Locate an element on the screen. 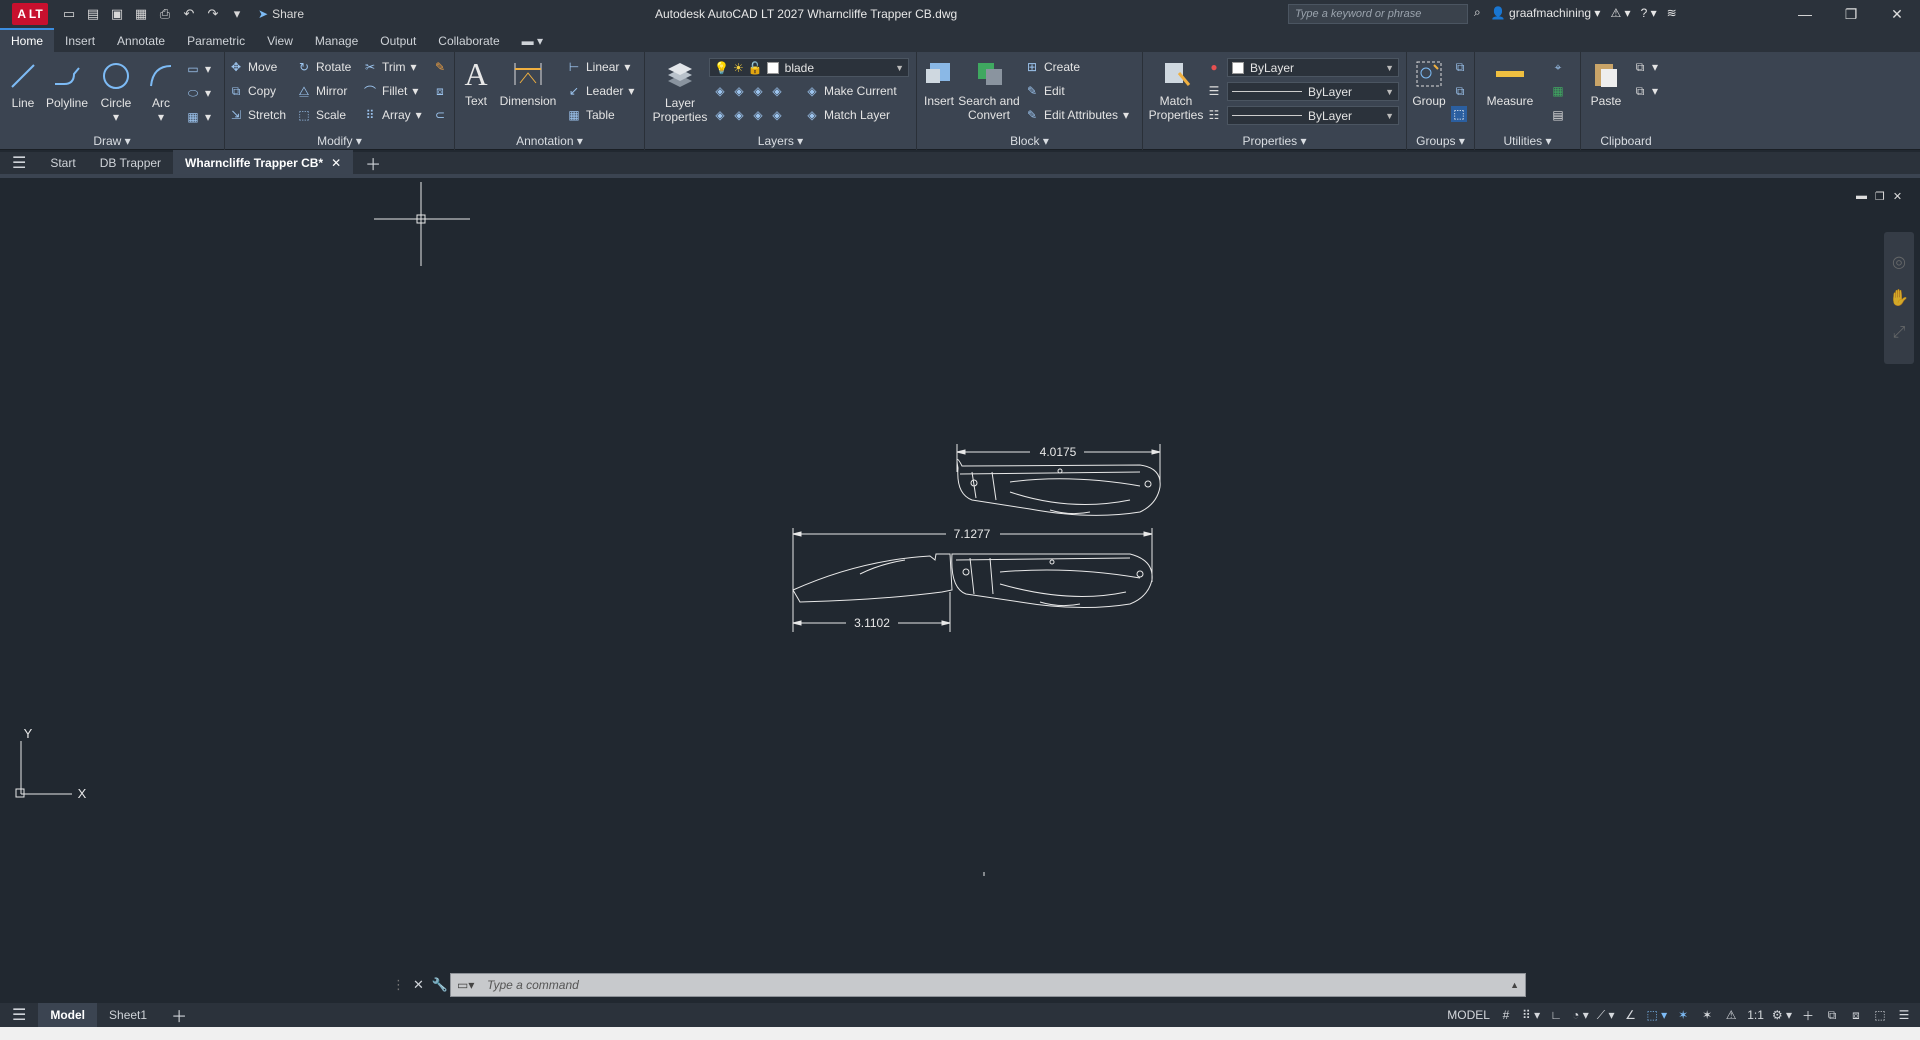 Image resolution: width=1920 pixels, height=1040 pixels. rotate-button: ↻ Rotate is located at coordinates (324, 67).